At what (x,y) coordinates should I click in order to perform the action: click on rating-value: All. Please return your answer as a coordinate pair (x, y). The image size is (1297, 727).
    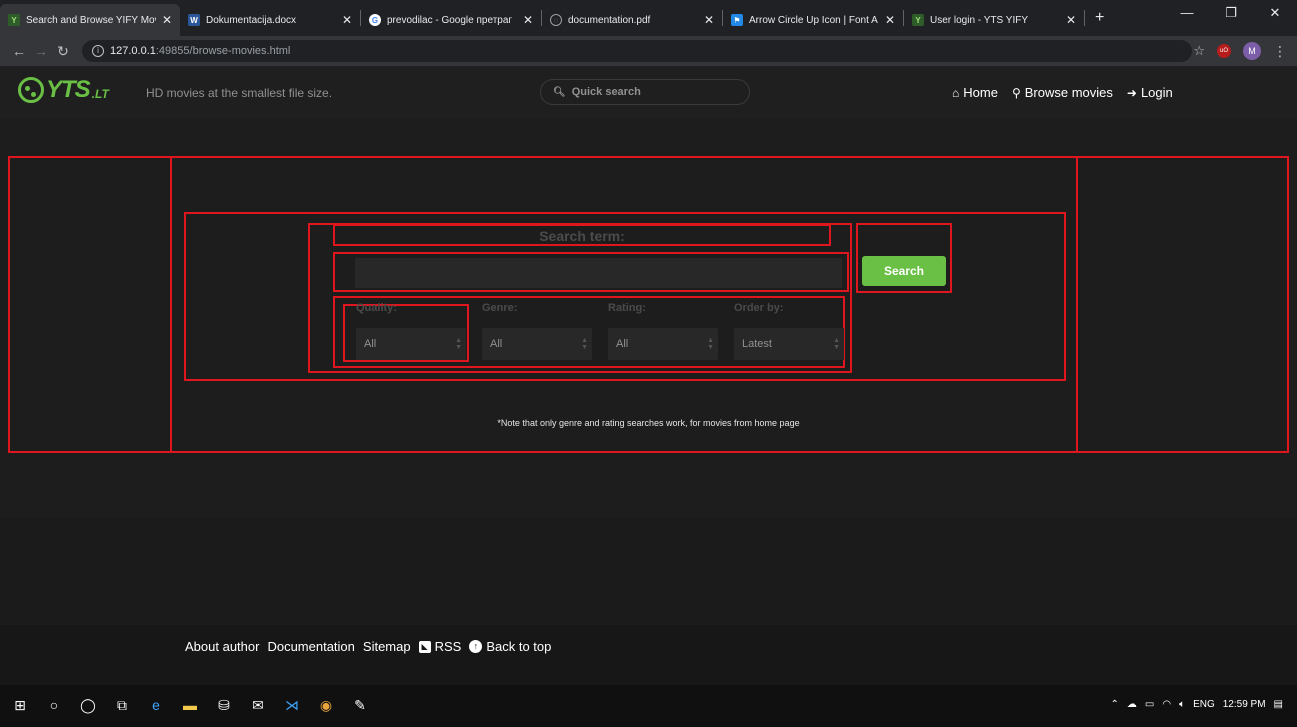
    Looking at the image, I should click on (622, 344).